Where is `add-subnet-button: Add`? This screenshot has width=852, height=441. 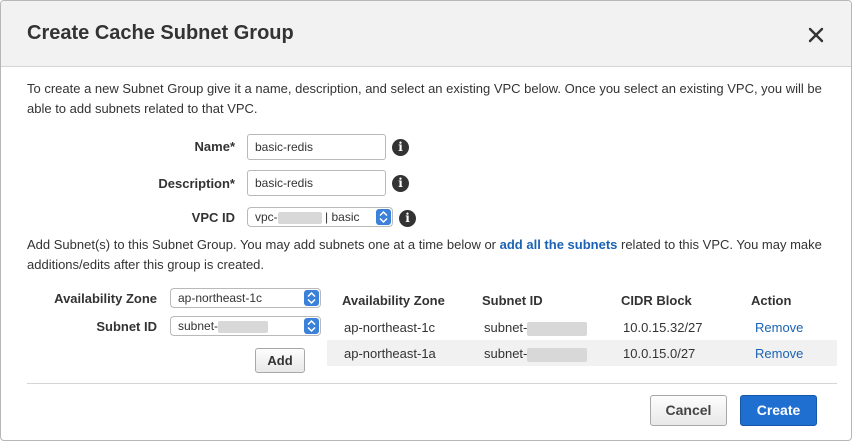
add-subnet-button: Add is located at coordinates (280, 360).